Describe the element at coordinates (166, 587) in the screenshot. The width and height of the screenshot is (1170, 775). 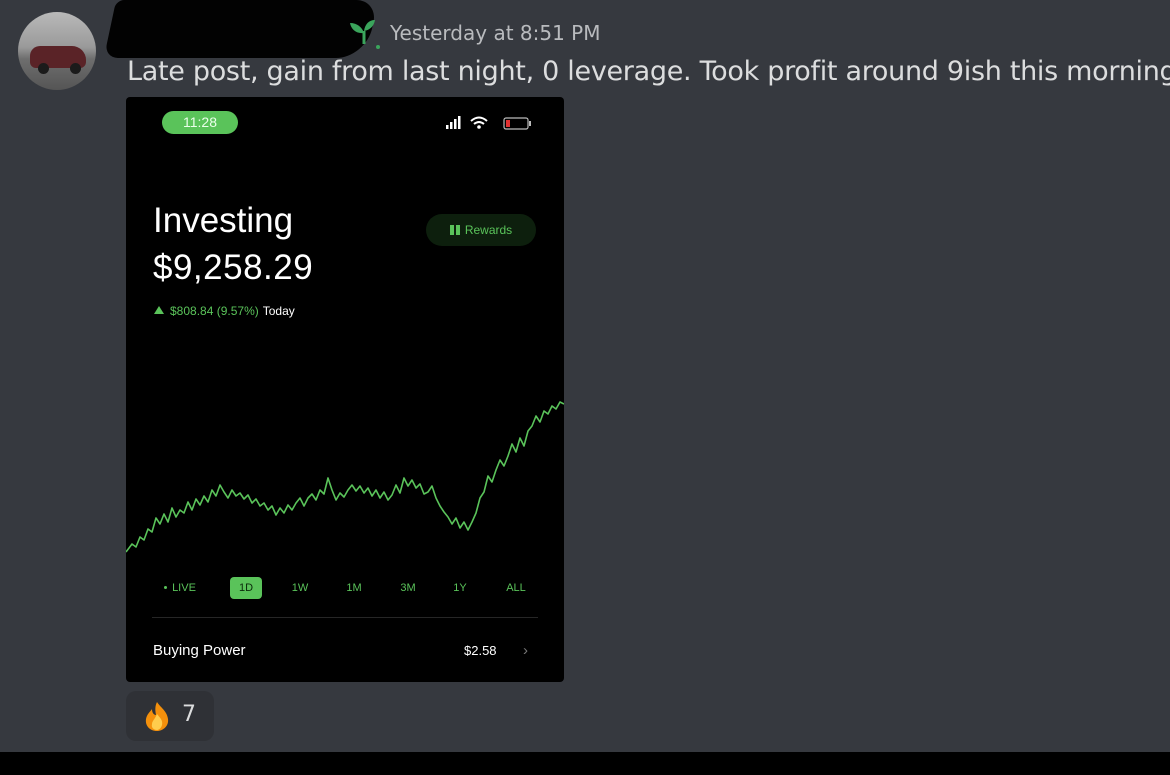
I see `live-dot-icon` at that location.